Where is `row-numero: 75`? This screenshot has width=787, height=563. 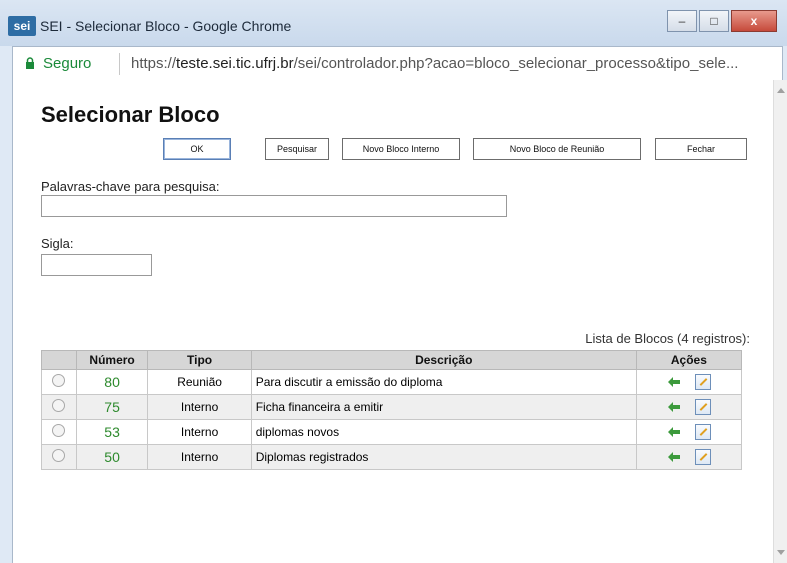
row-numero: 75 is located at coordinates (112, 407).